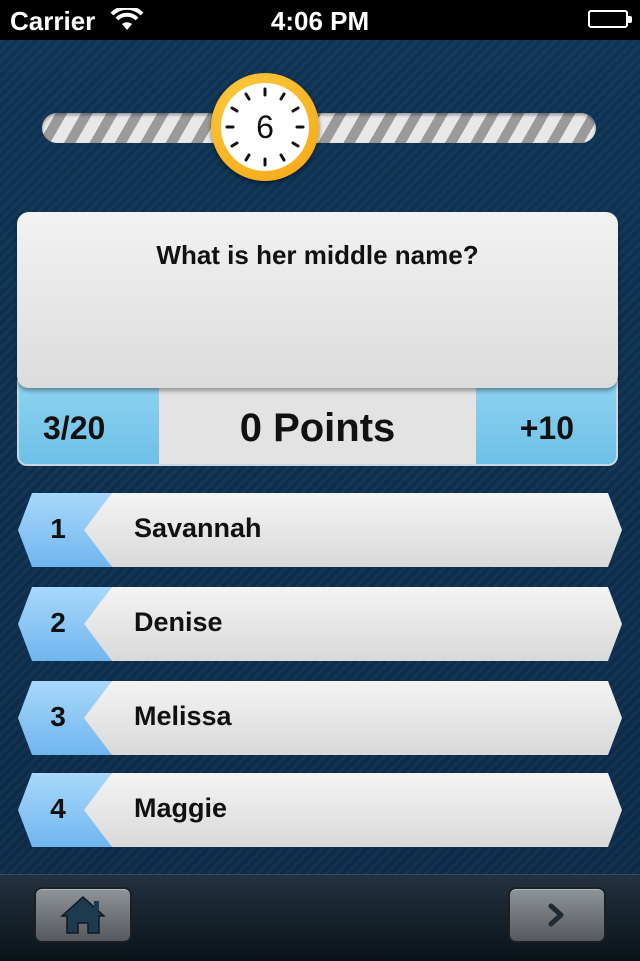 This screenshot has width=640, height=961. Describe the element at coordinates (610, 19) in the screenshot. I see `battery-icon` at that location.